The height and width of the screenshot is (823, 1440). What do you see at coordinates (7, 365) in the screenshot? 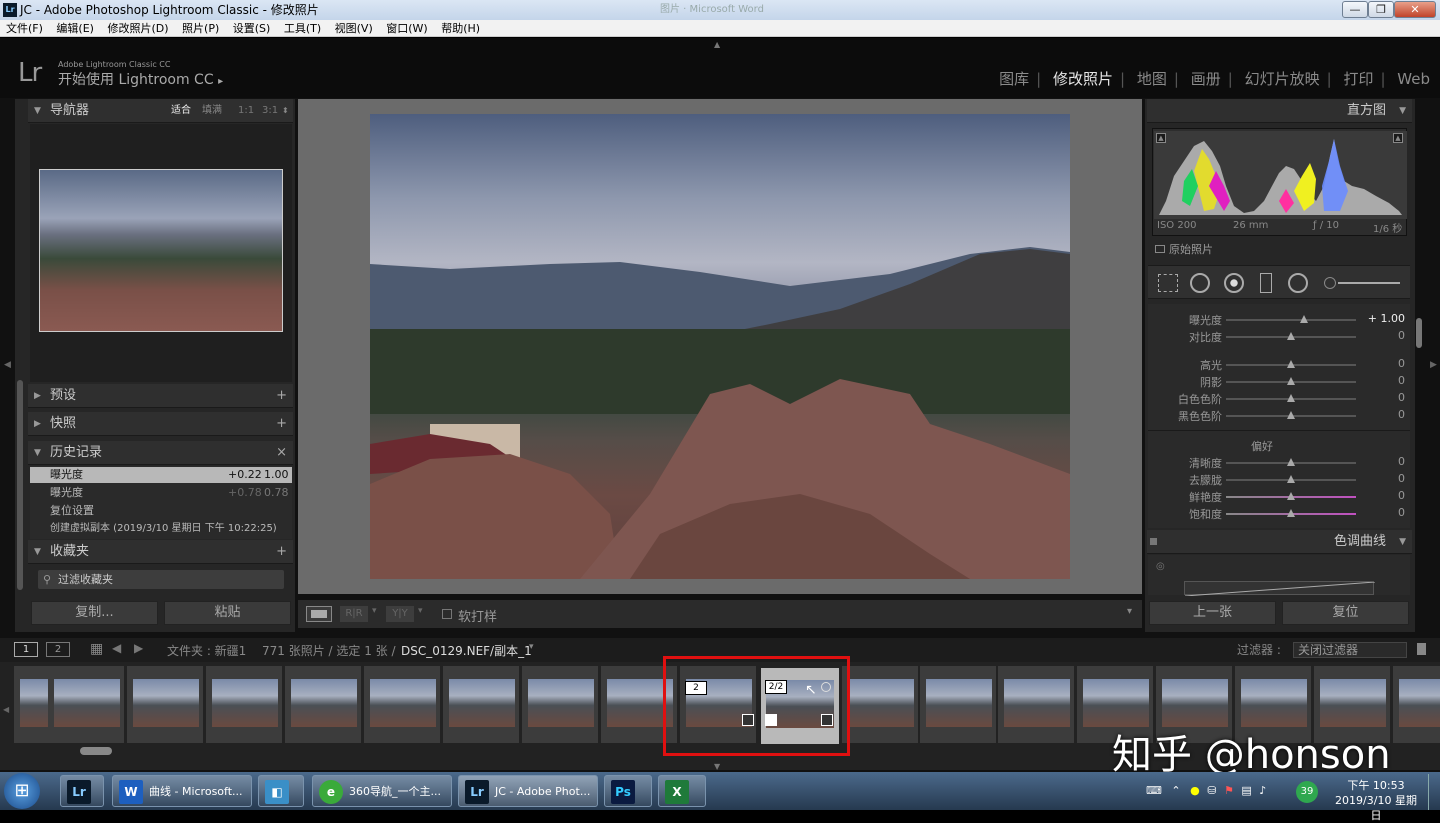
I see `left-panel-toggle-icon: ◀` at bounding box center [7, 365].